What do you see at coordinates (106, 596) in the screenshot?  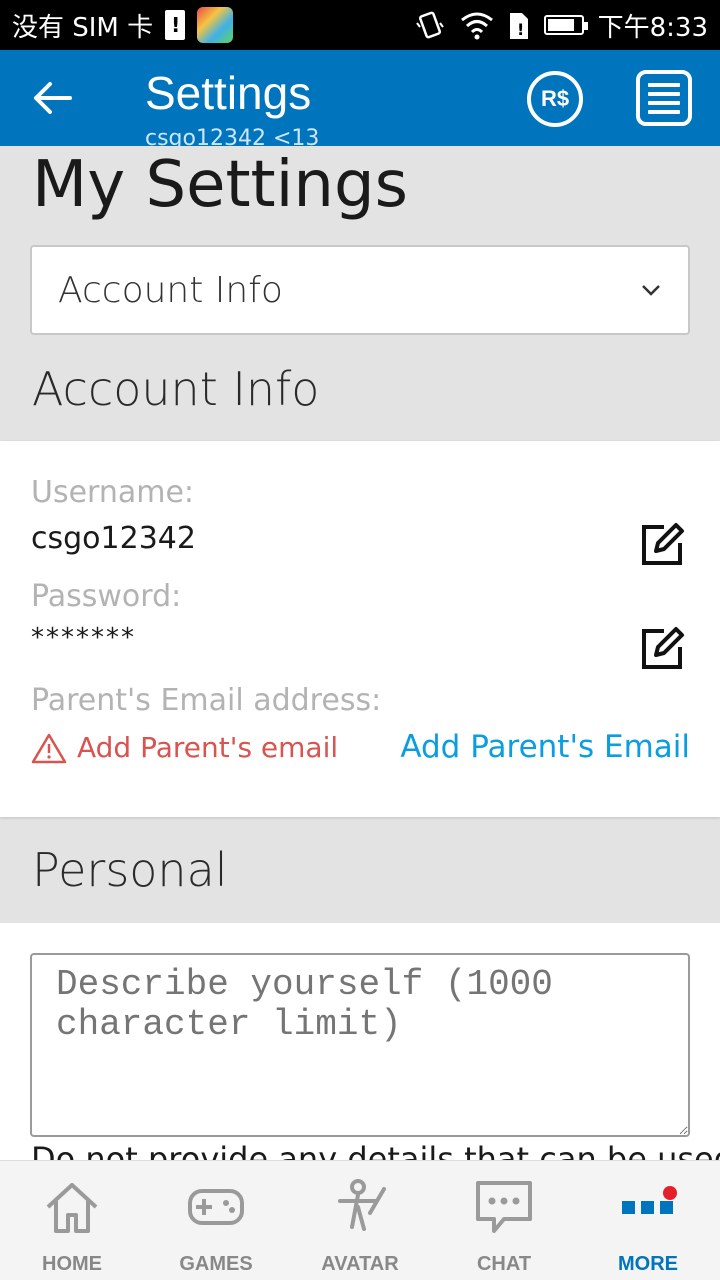 I see `password-label: Password:` at bounding box center [106, 596].